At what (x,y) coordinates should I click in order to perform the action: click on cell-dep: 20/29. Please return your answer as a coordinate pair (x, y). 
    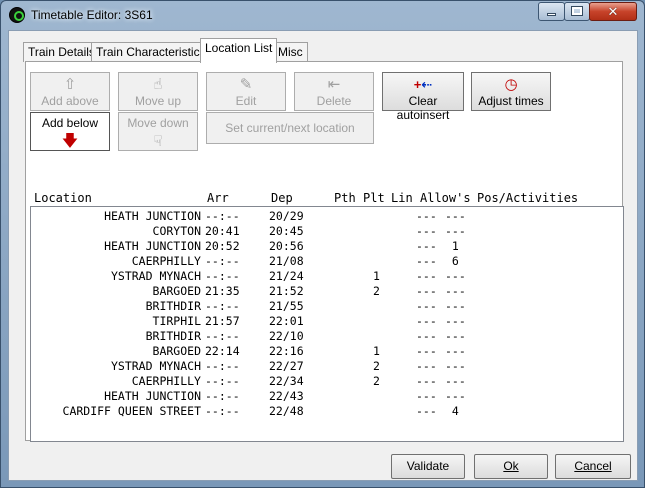
    Looking at the image, I should click on (286, 216).